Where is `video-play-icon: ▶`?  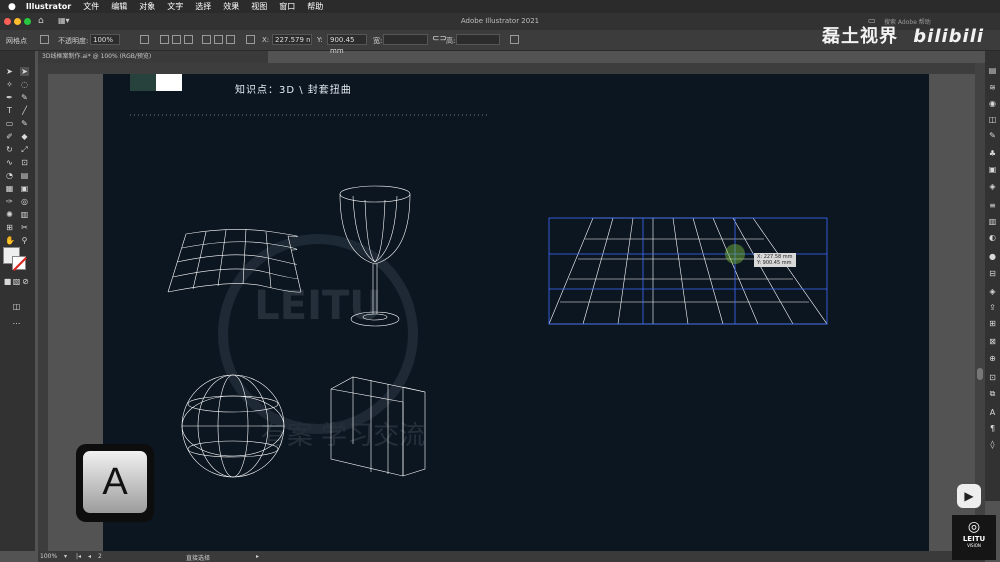 video-play-icon: ▶ is located at coordinates (969, 496).